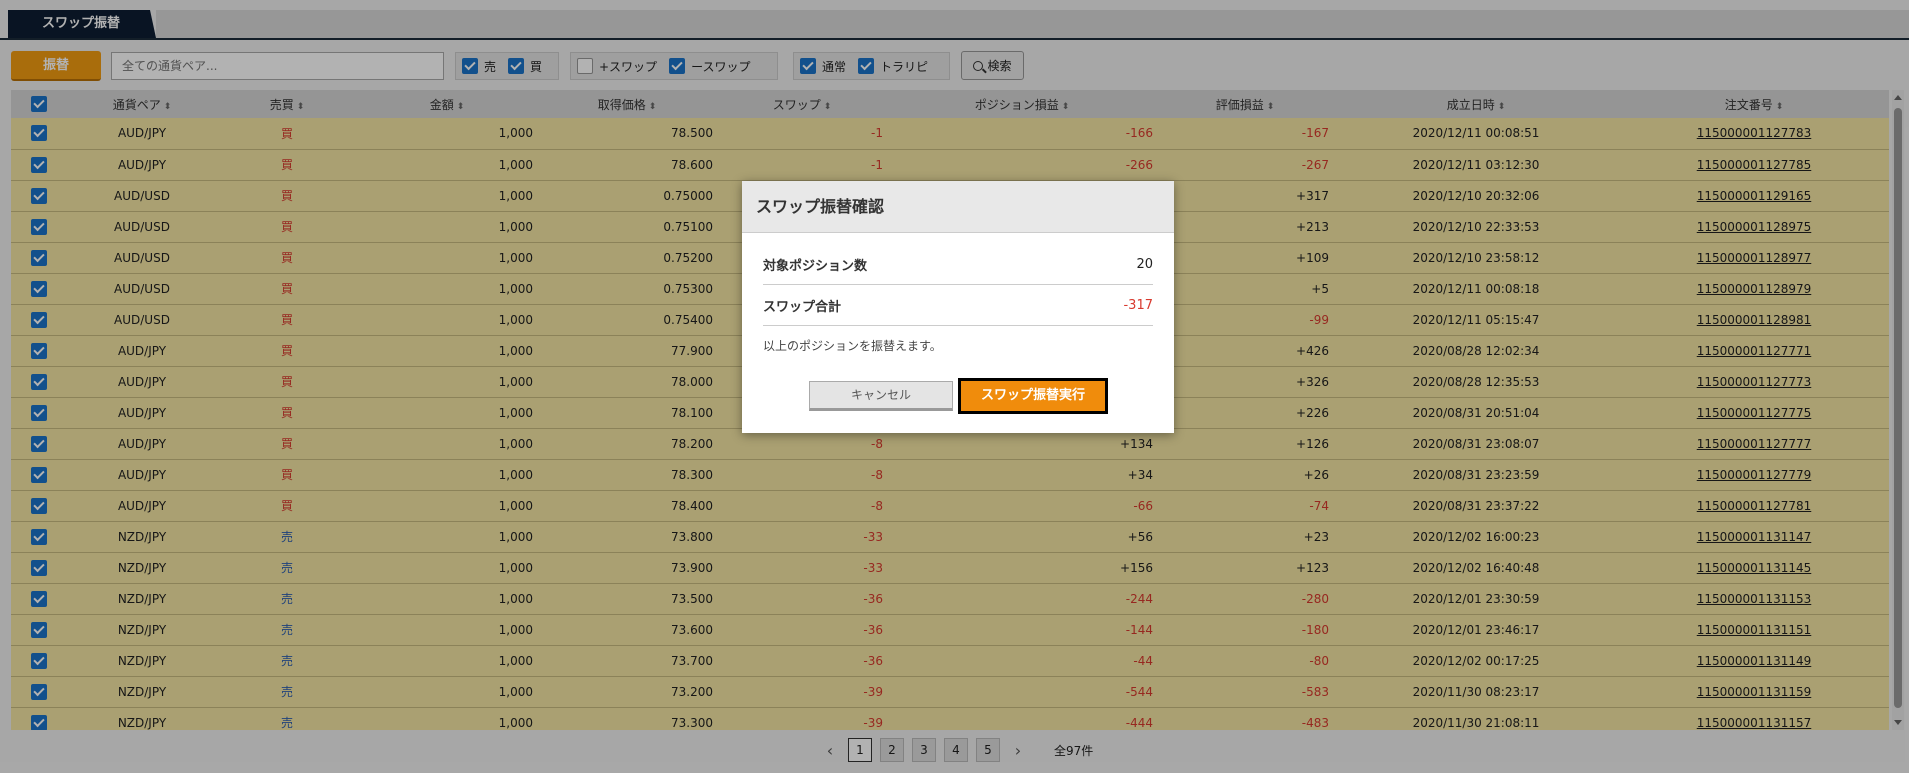 This screenshot has width=1909, height=773. What do you see at coordinates (881, 396) in the screenshot?
I see `cancel-button: キャンセル` at bounding box center [881, 396].